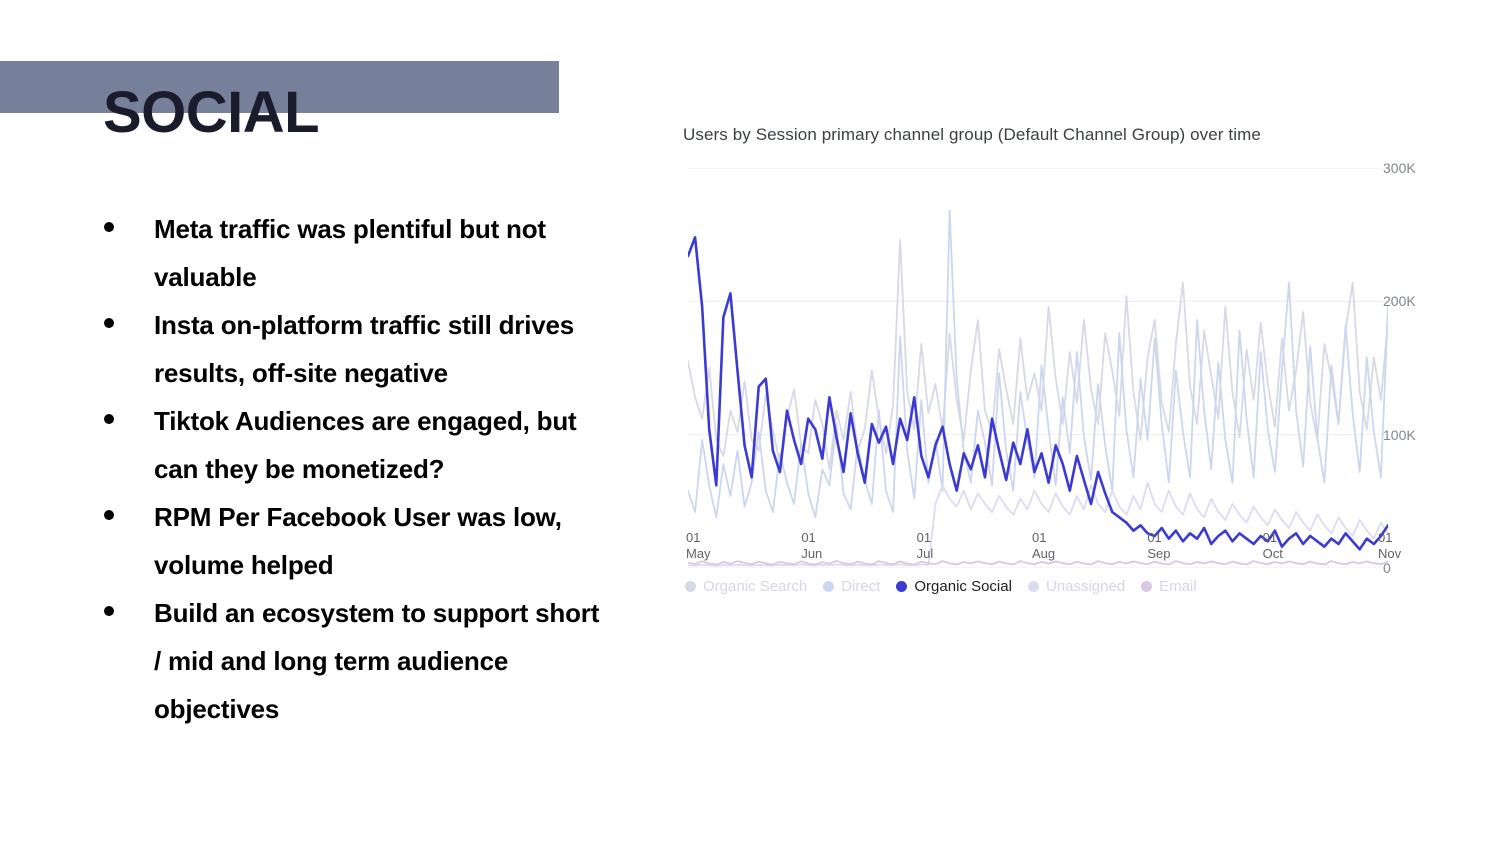  I want to click on x-axis-tick-month: May, so click(698, 553).